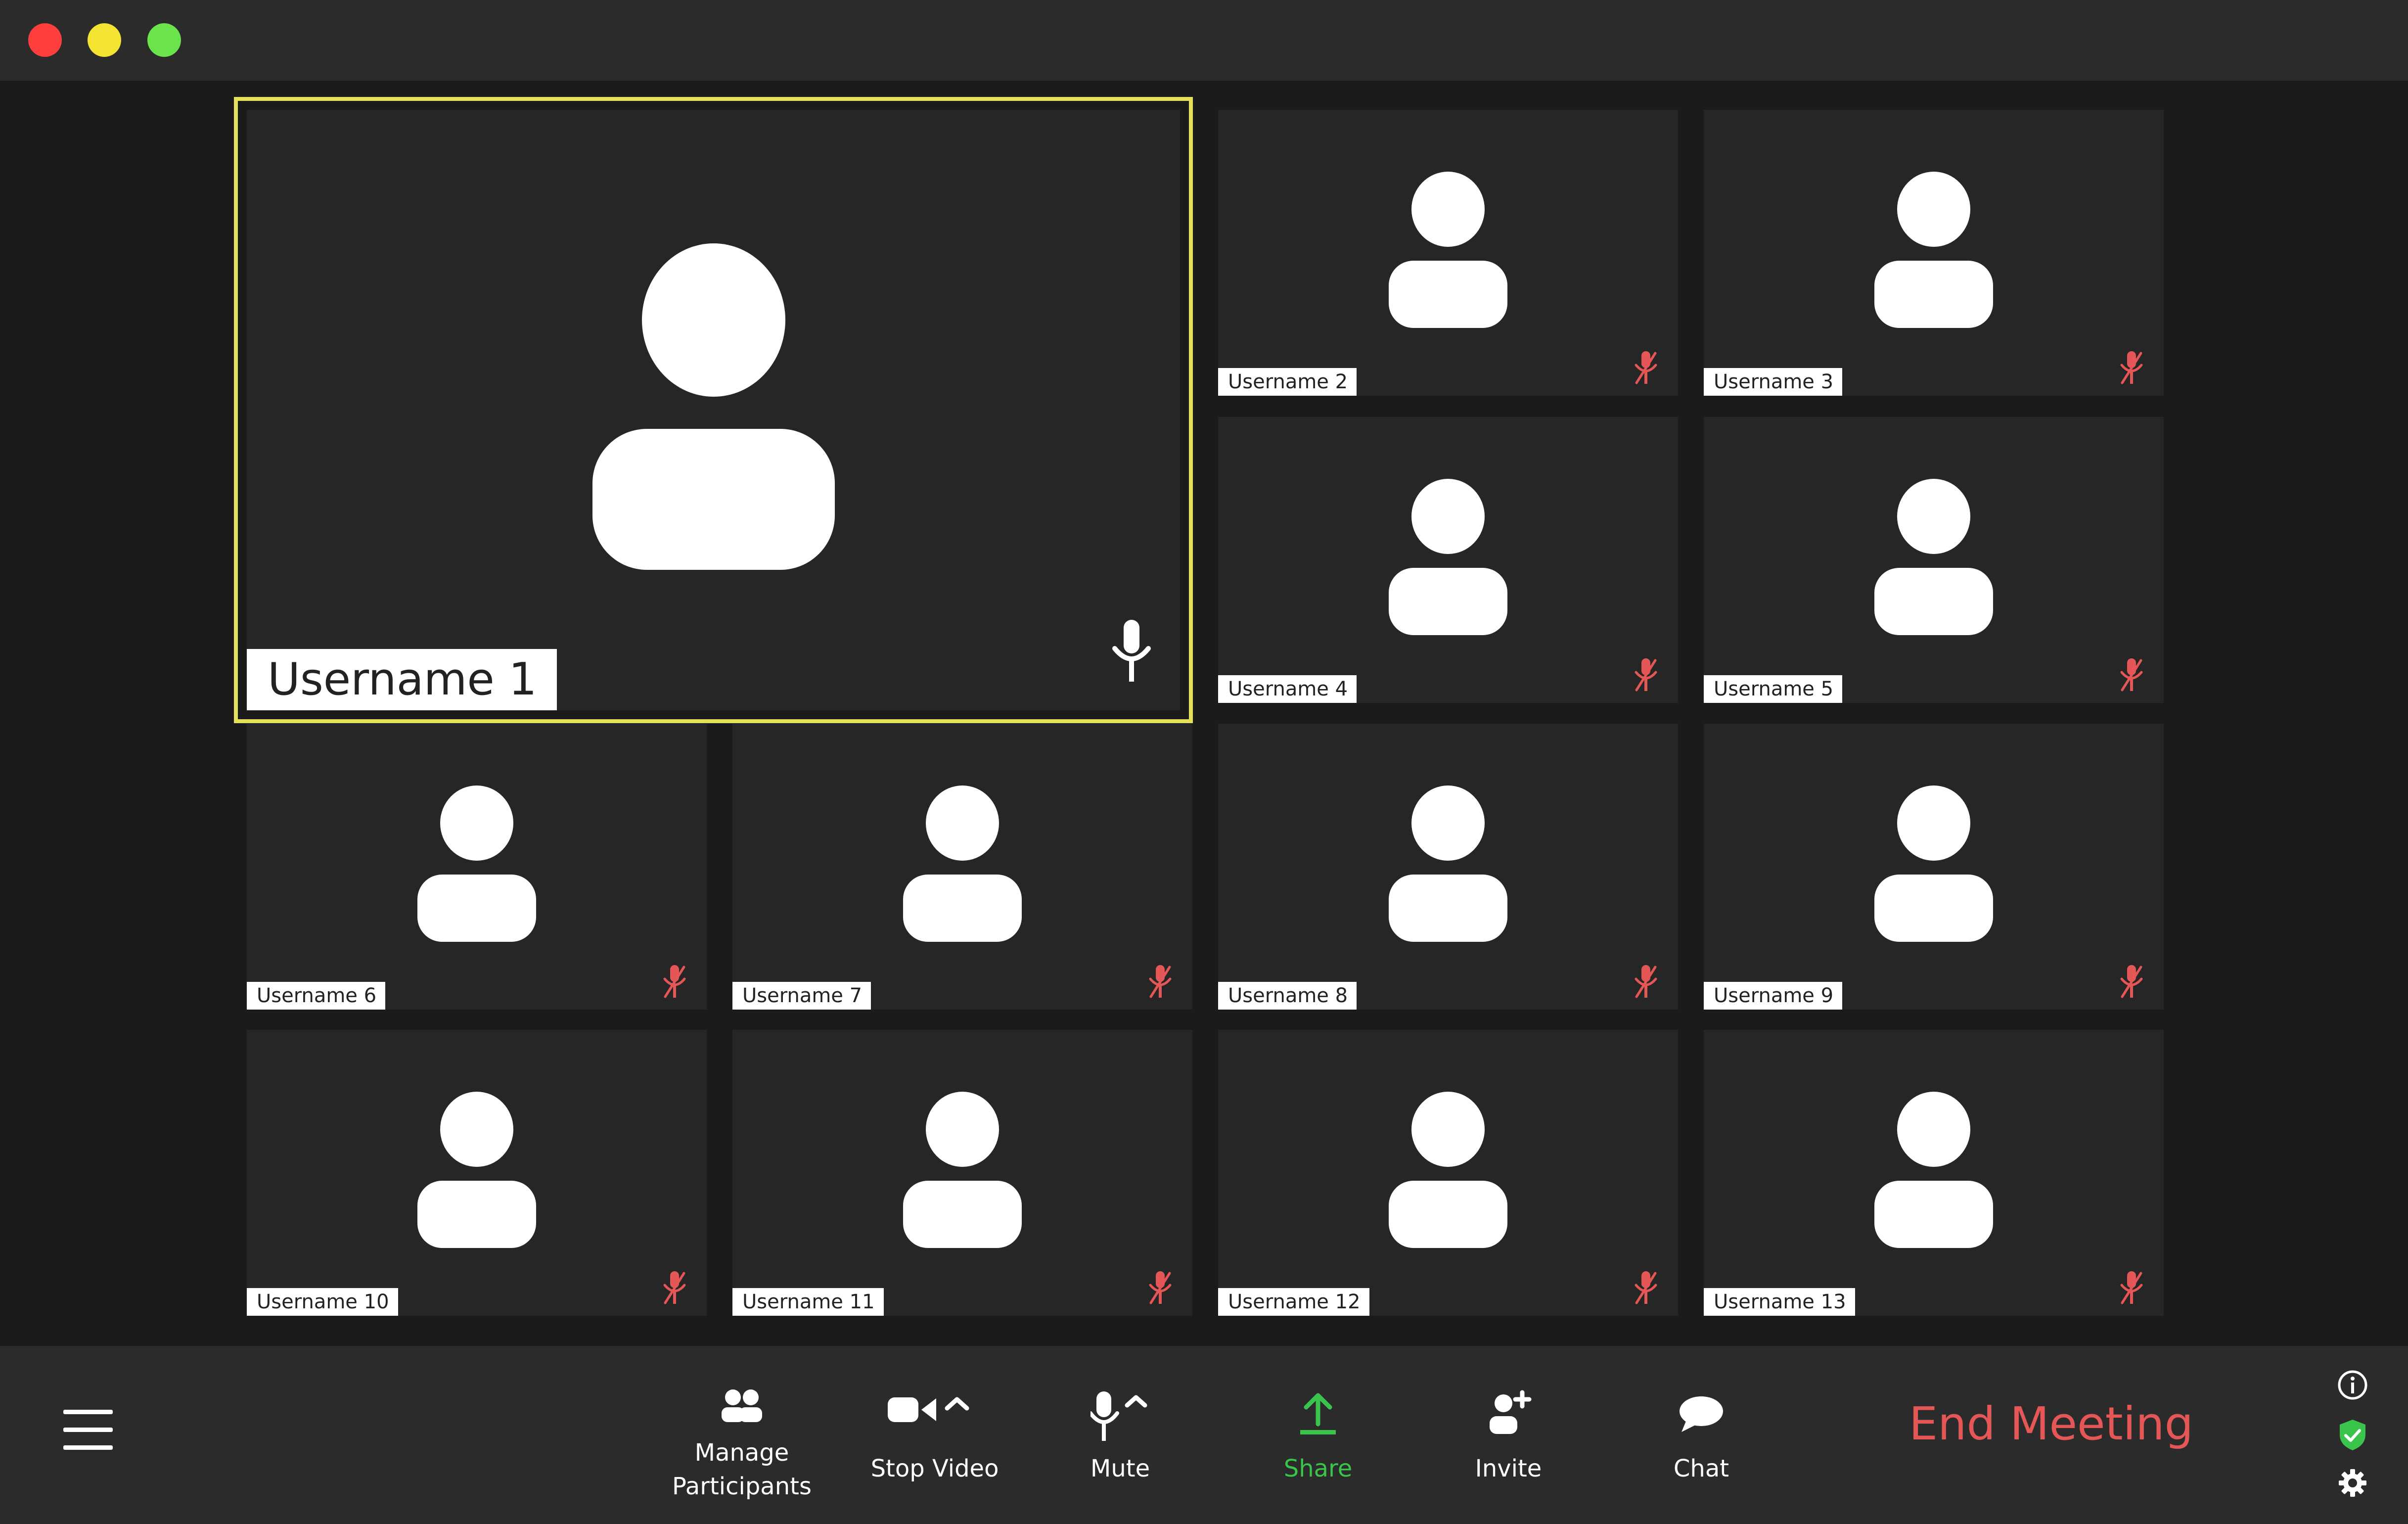 The width and height of the screenshot is (2408, 1524). What do you see at coordinates (2352, 1386) in the screenshot?
I see `info-icon` at bounding box center [2352, 1386].